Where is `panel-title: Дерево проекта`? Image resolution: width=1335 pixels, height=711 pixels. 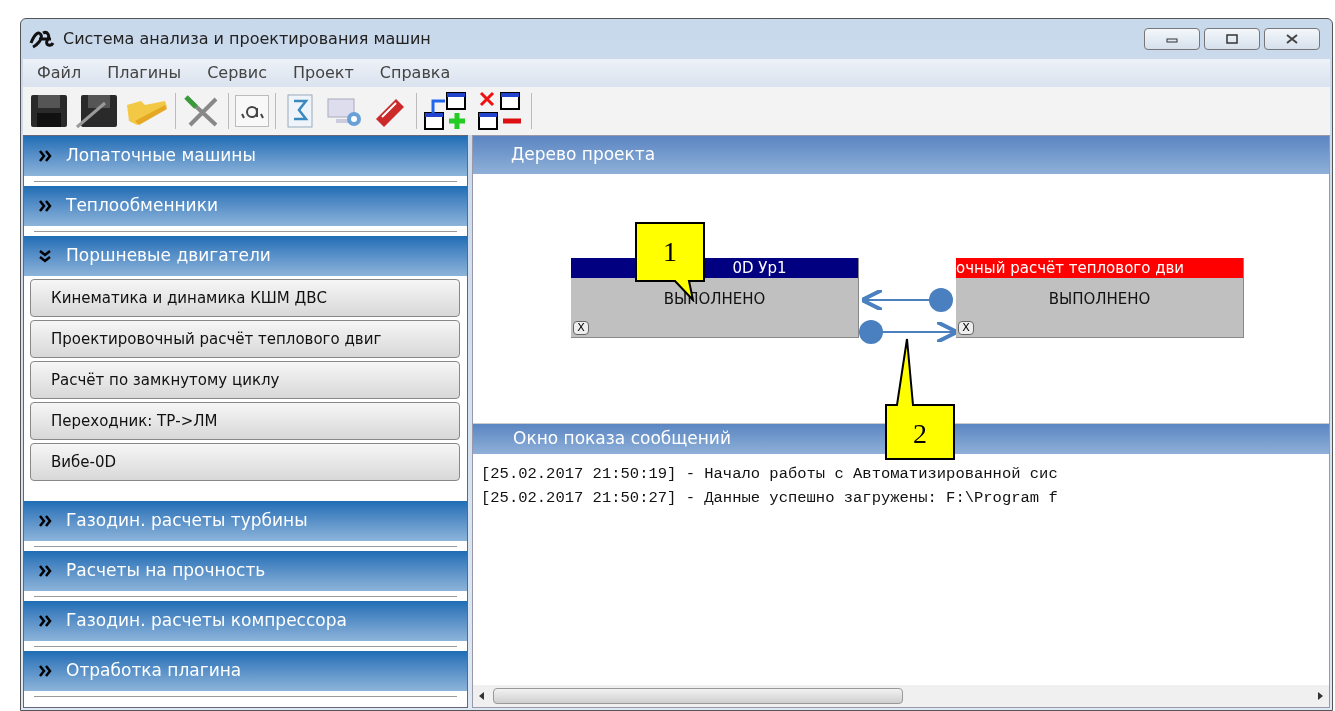
panel-title: Дерево проекта is located at coordinates (583, 155).